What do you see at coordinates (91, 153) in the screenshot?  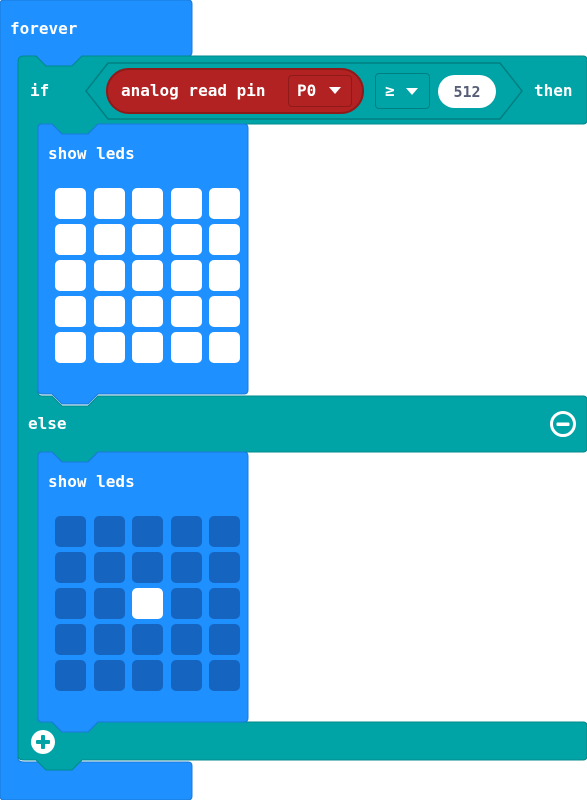 I see `show-leds-label-if: show leds` at bounding box center [91, 153].